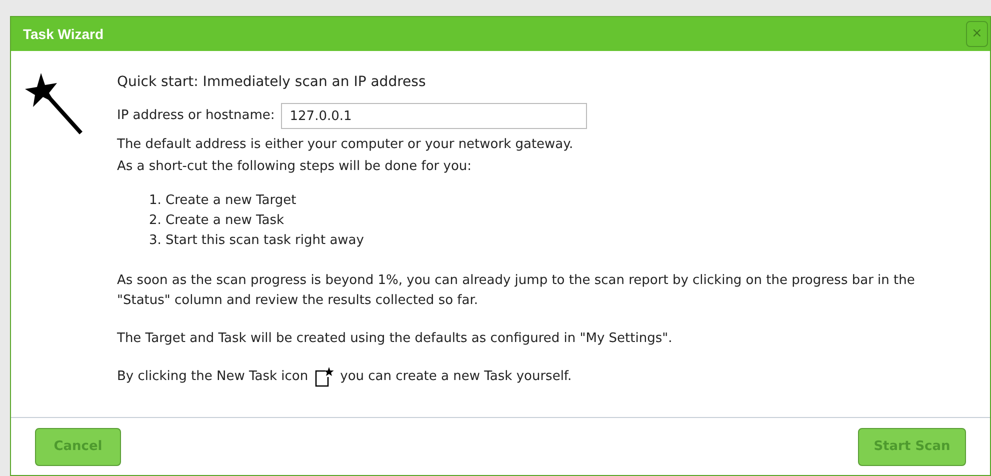 The height and width of the screenshot is (476, 991). I want to click on step-item: 3. Start this scan task right away, so click(257, 241).